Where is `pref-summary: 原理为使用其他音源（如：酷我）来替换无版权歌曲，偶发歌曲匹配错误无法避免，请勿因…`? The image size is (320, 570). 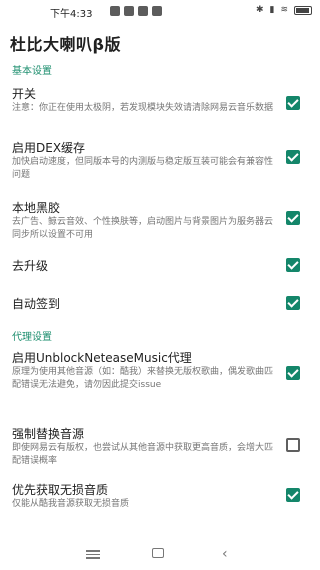 pref-summary: 原理为使用其他音源（如：酷我）来替换无版权歌曲，偶发歌曲匹配错误无法避免，请勿因… is located at coordinates (143, 378).